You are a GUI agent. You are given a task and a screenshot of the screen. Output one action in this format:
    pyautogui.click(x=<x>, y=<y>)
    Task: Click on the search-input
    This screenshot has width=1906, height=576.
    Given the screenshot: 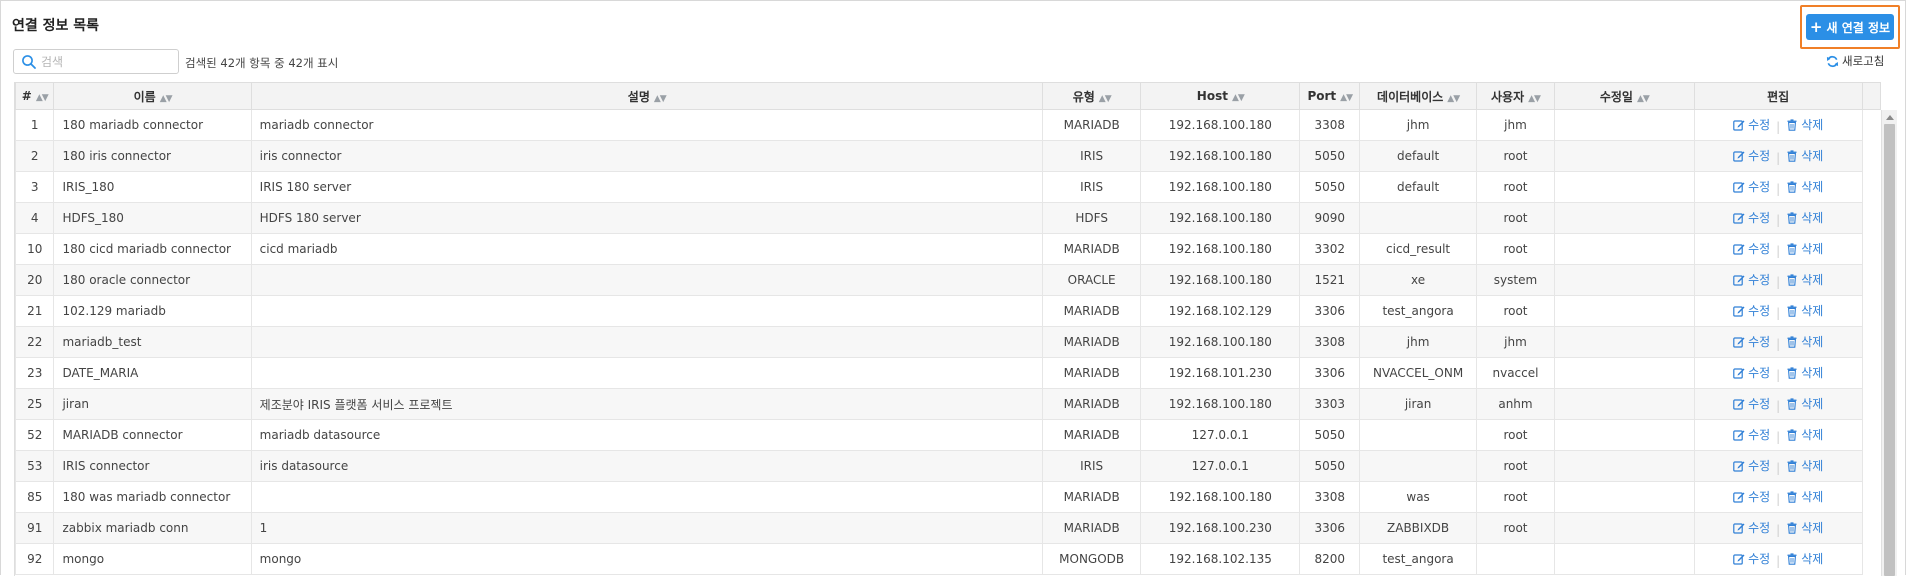 What is the action you would take?
    pyautogui.click(x=106, y=61)
    